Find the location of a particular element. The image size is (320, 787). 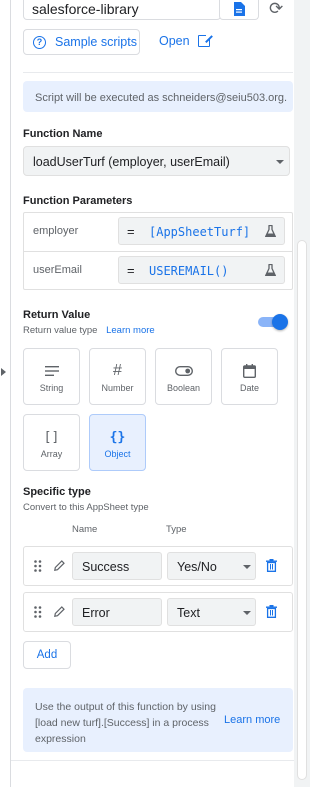

return-value-type-label: Return value type Learn more is located at coordinates (89, 330).